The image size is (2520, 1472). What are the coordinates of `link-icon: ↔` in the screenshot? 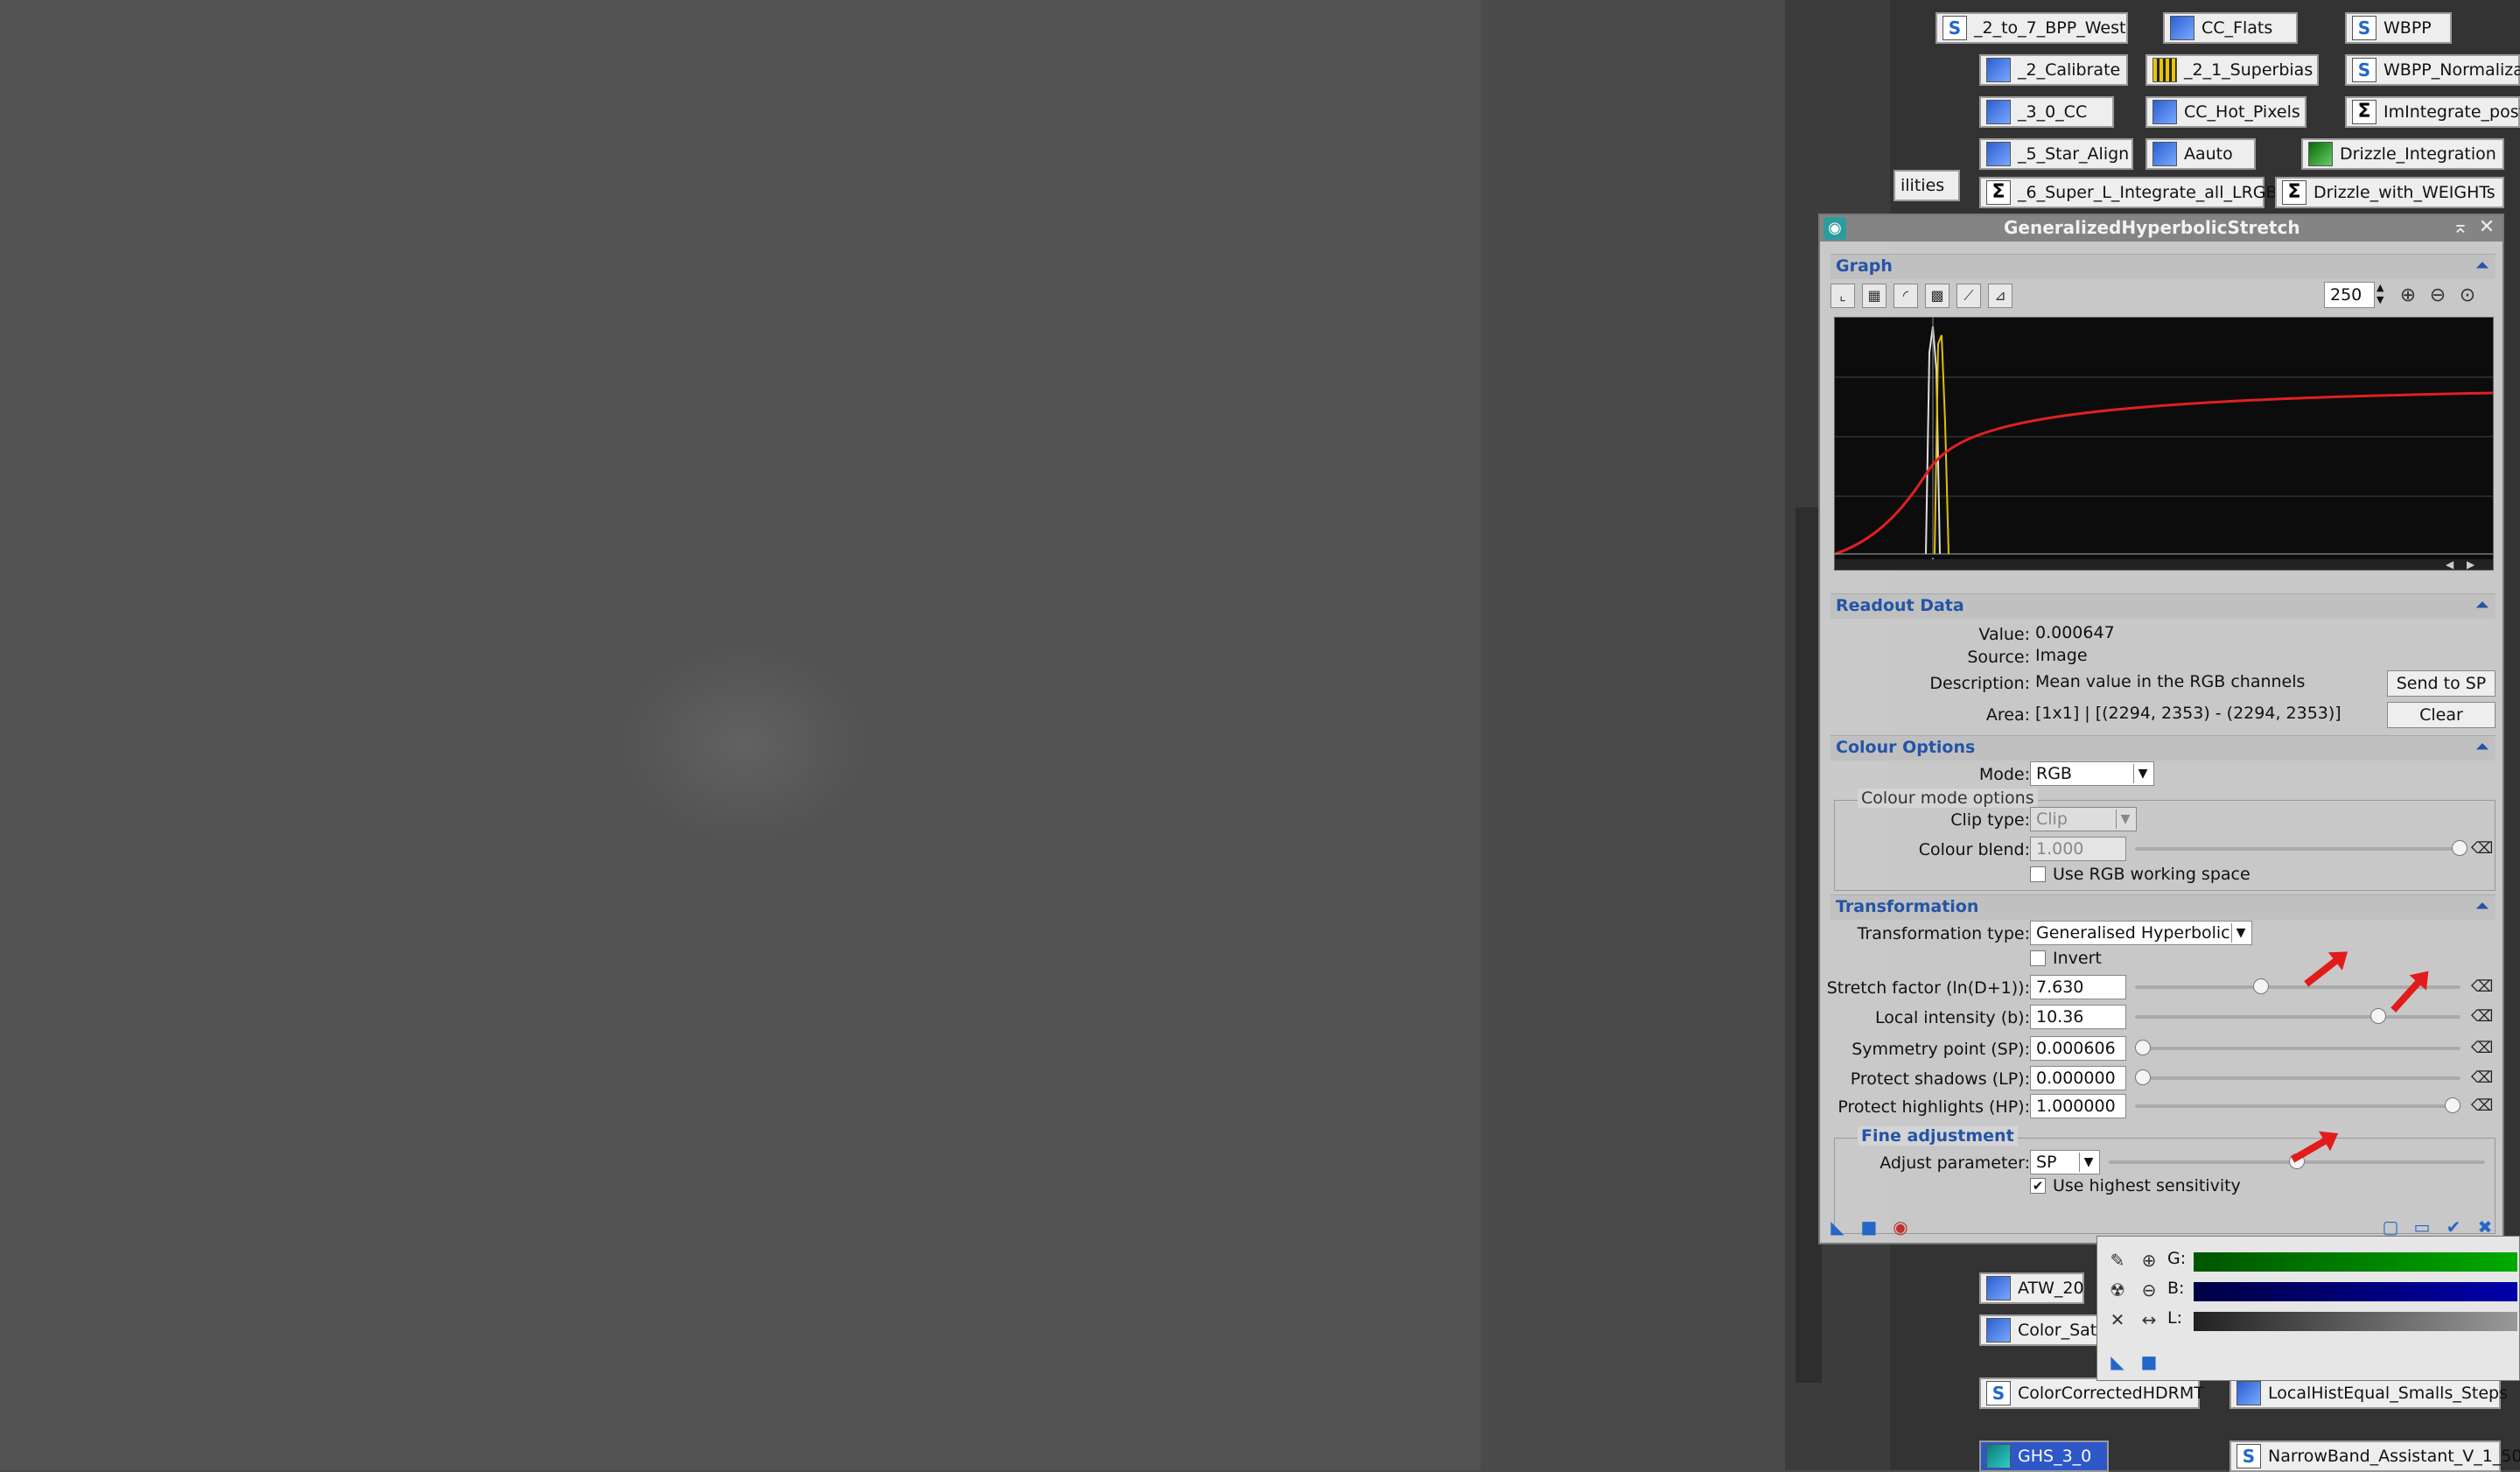 It's located at (2149, 1319).